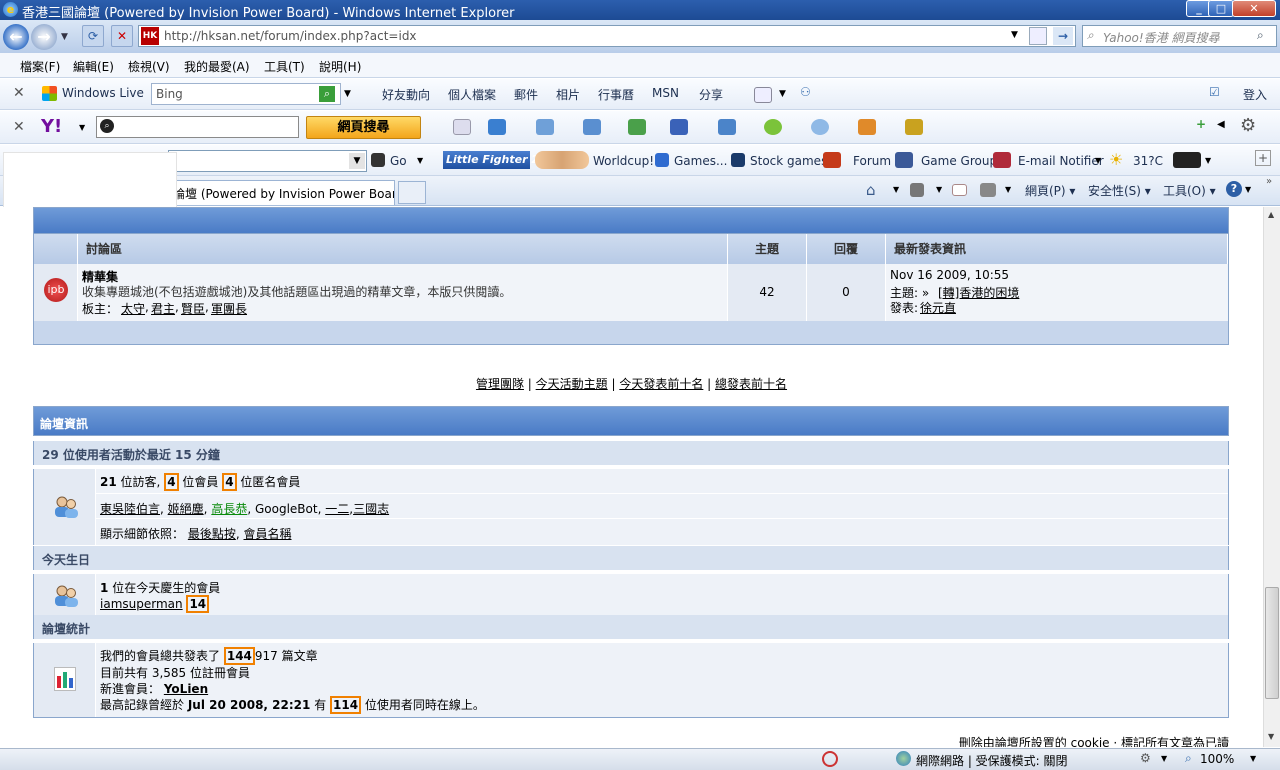 The width and height of the screenshot is (1280, 770). I want to click on security-zone: 網際網路 | 受保護模式: 關閉, so click(992, 760).